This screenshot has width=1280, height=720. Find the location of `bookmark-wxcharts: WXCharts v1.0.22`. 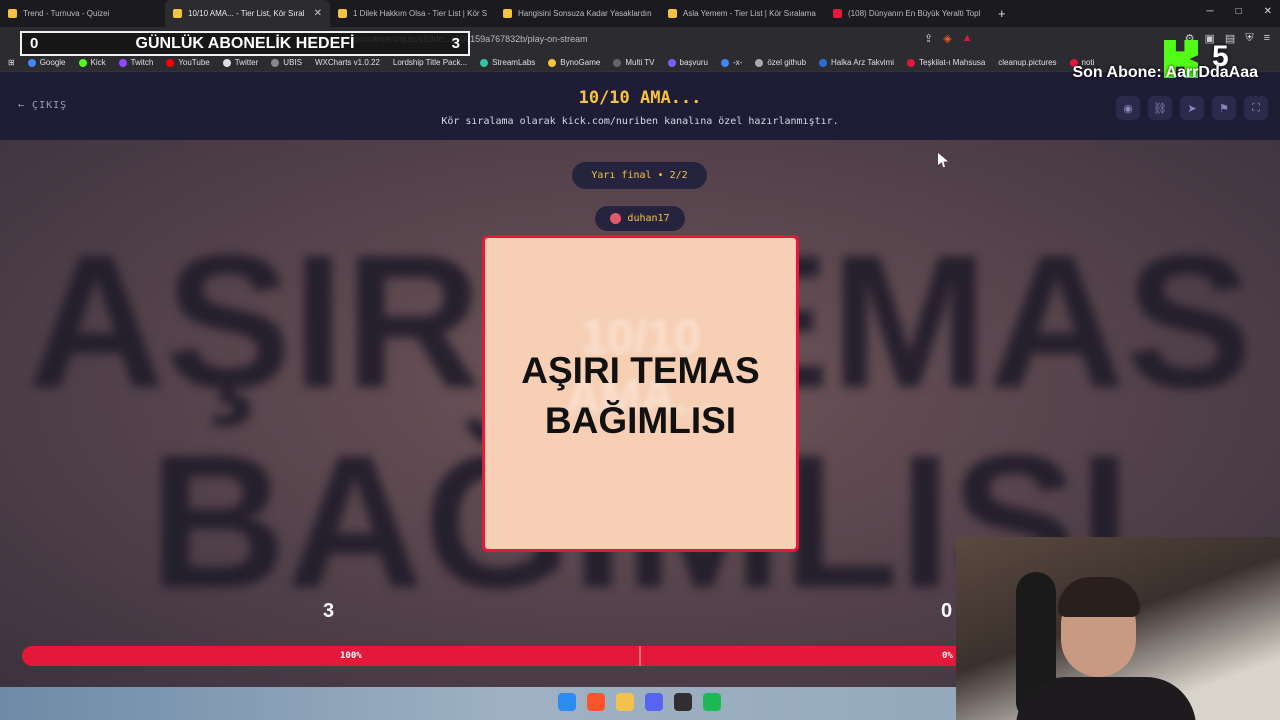

bookmark-wxcharts: WXCharts v1.0.22 is located at coordinates (347, 62).